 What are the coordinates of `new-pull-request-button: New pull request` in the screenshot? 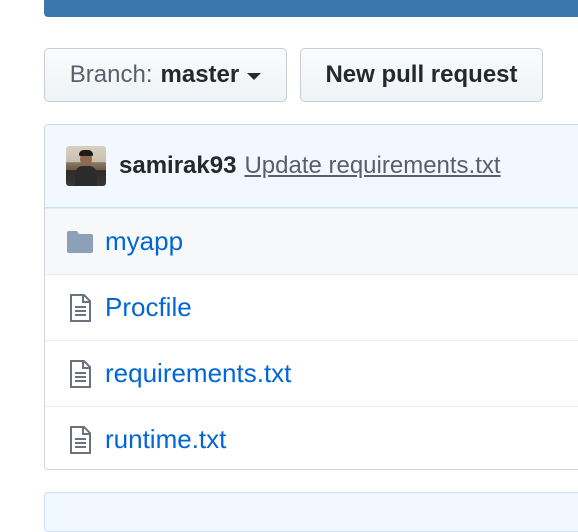 It's located at (421, 75).